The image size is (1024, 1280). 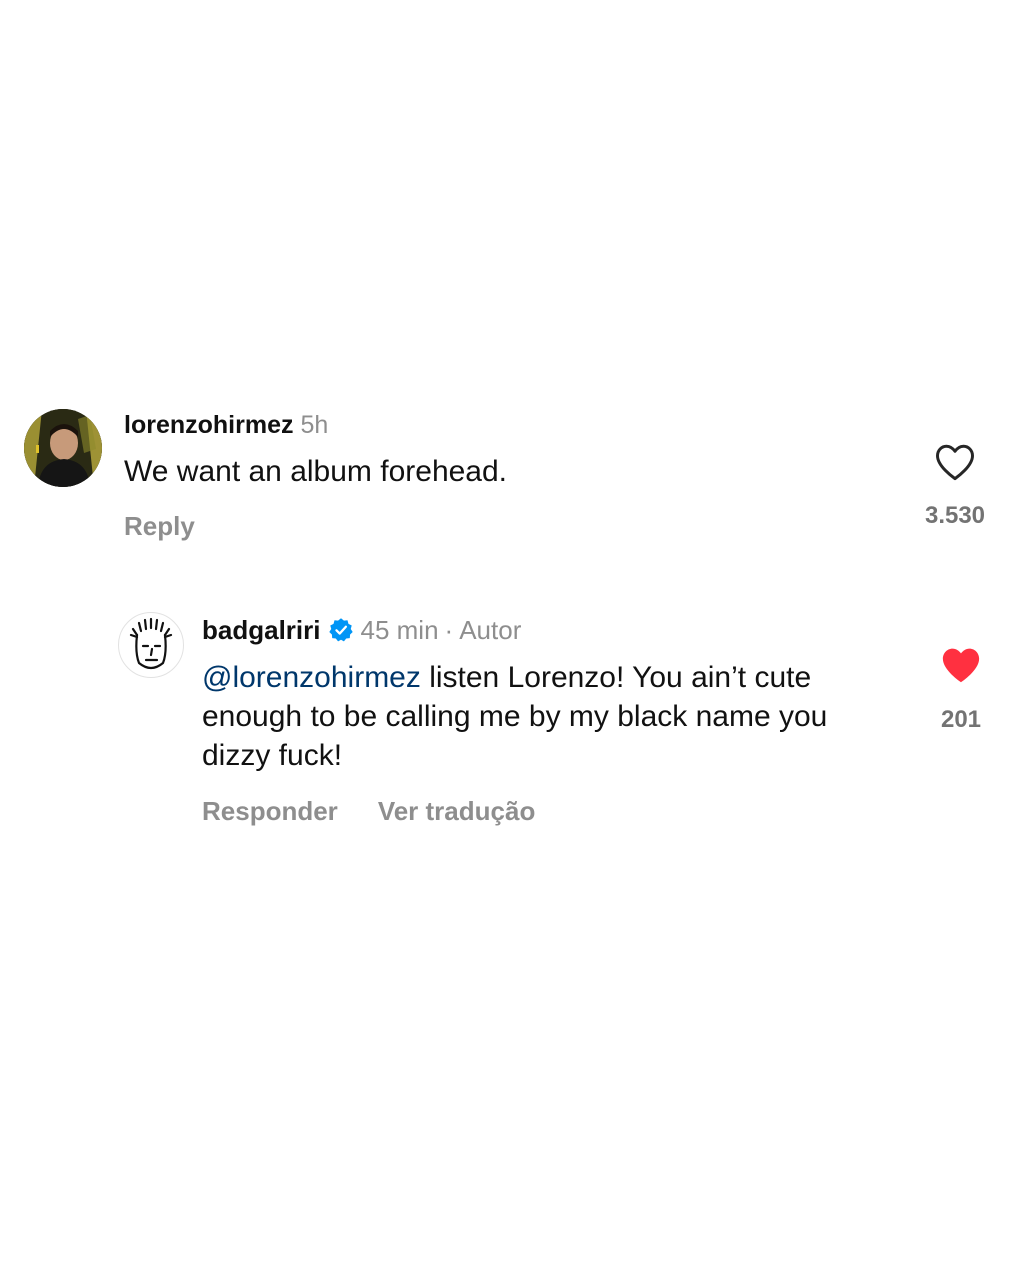 What do you see at coordinates (457, 811) in the screenshot?
I see `see-translation-button: Ver tradução` at bounding box center [457, 811].